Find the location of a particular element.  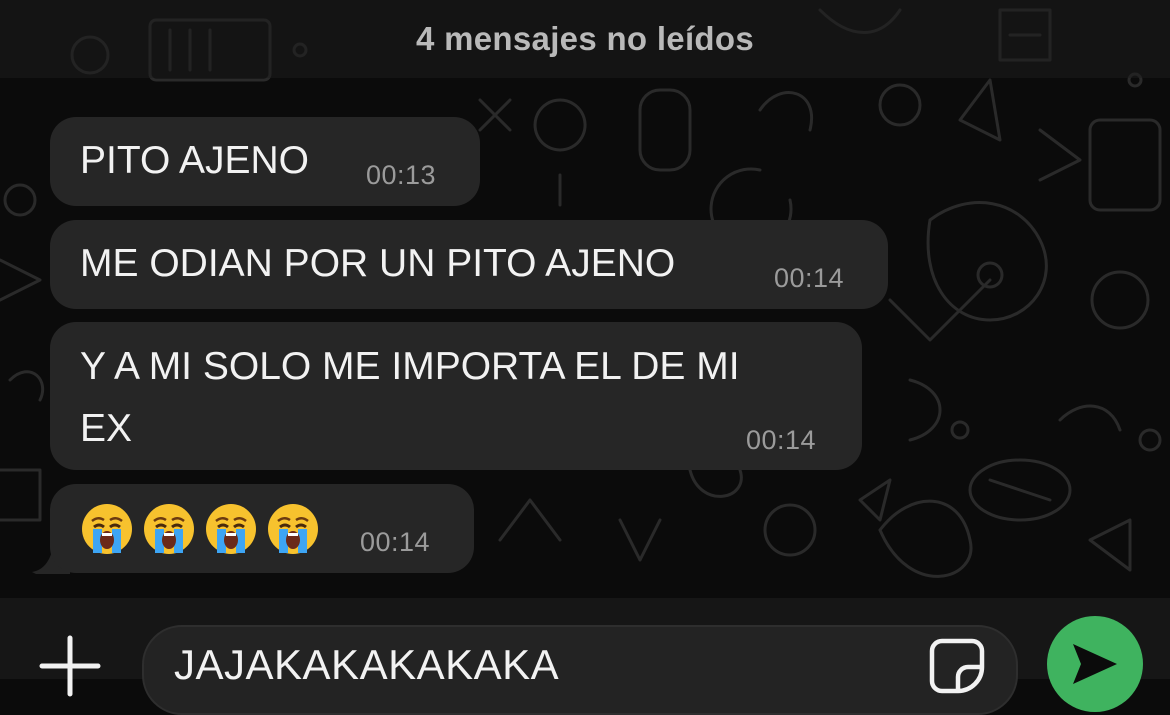

unread-banner-label: 4 mensajes no leídos is located at coordinates (585, 38).